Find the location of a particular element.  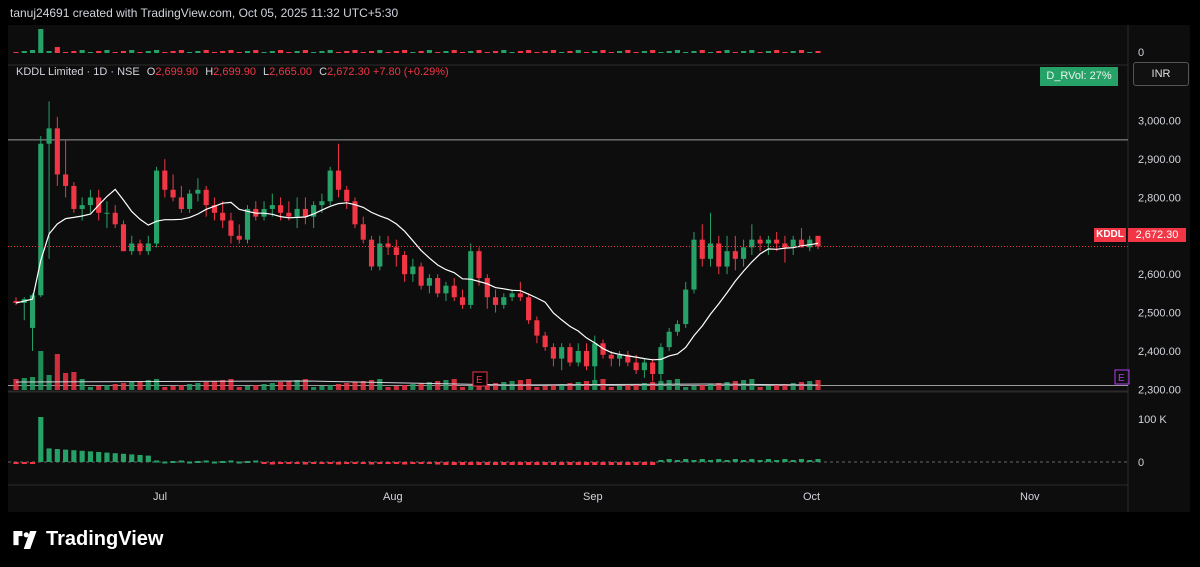

time-tick-label: Oct is located at coordinates (811, 497).